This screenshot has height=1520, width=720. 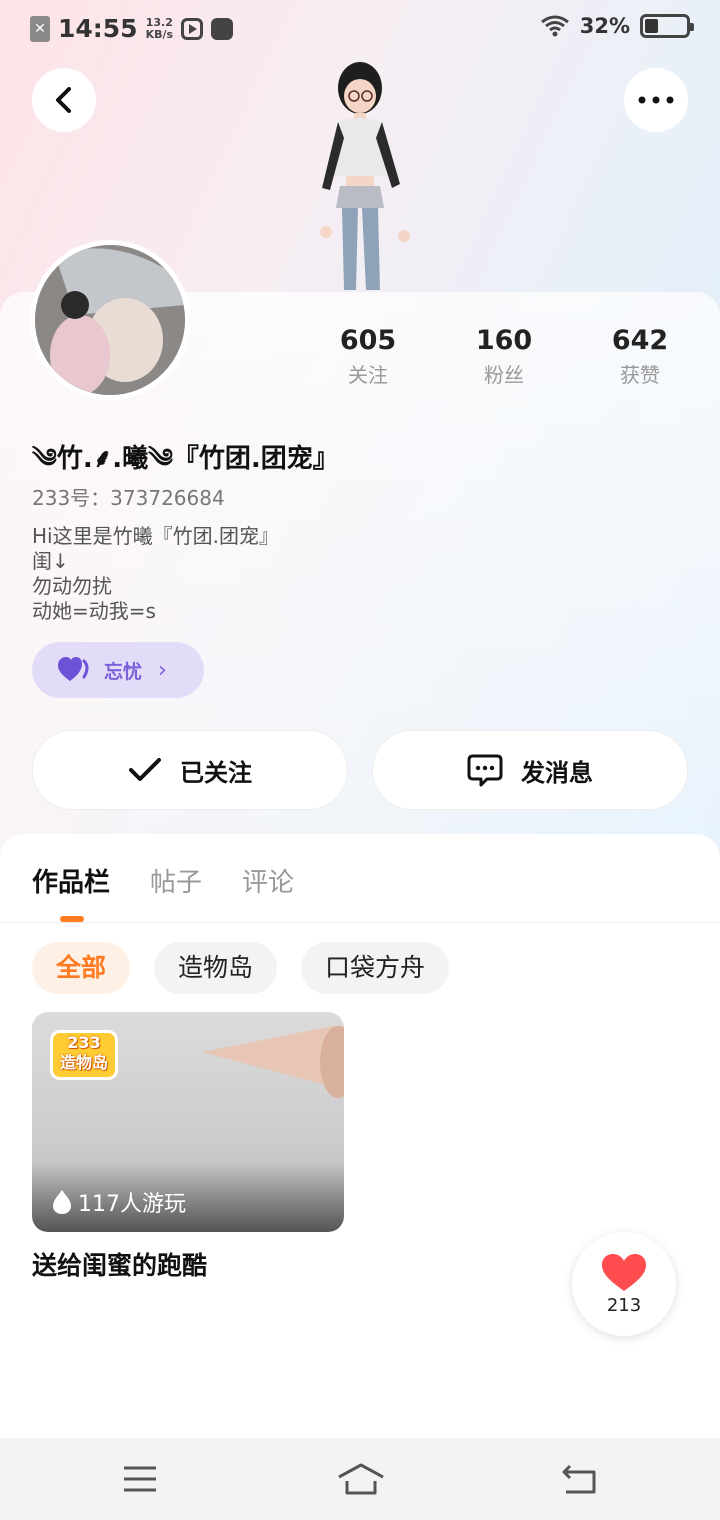 I want to click on game-logo-text: 造物岛, so click(x=83, y=1062).